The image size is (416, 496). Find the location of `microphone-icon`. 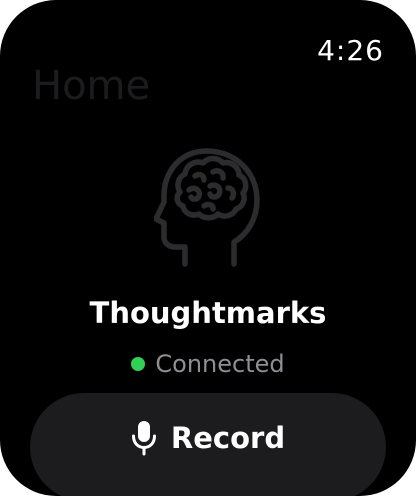

microphone-icon is located at coordinates (143, 438).